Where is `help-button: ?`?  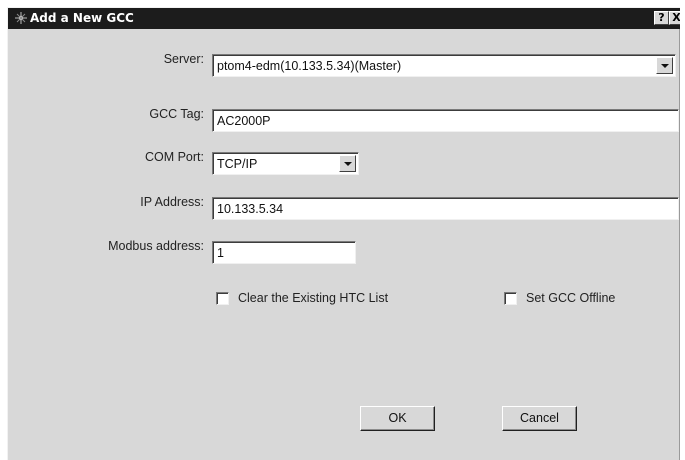 help-button: ? is located at coordinates (661, 18).